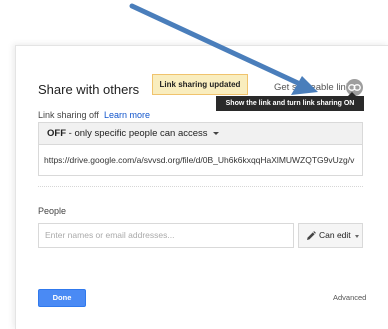 Image resolution: width=388 pixels, height=329 pixels. What do you see at coordinates (137, 133) in the screenshot?
I see `access-option-text: - only specific people can access` at bounding box center [137, 133].